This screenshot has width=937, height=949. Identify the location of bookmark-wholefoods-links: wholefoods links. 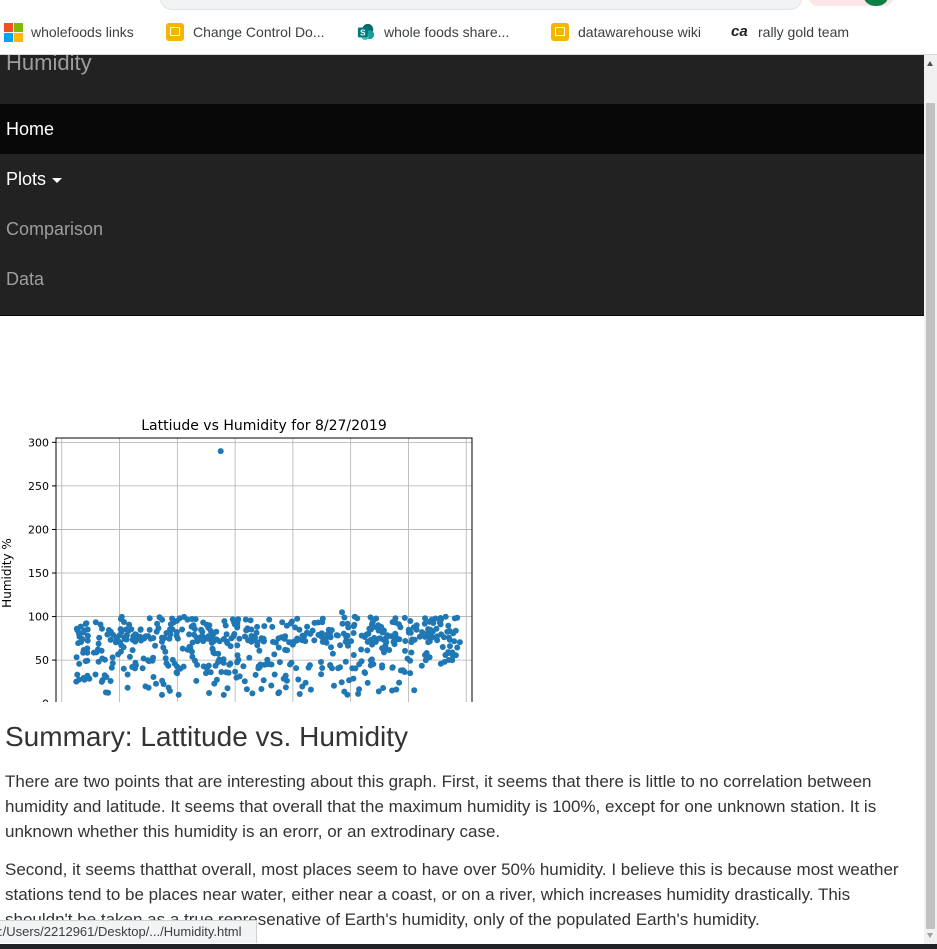
(69, 32).